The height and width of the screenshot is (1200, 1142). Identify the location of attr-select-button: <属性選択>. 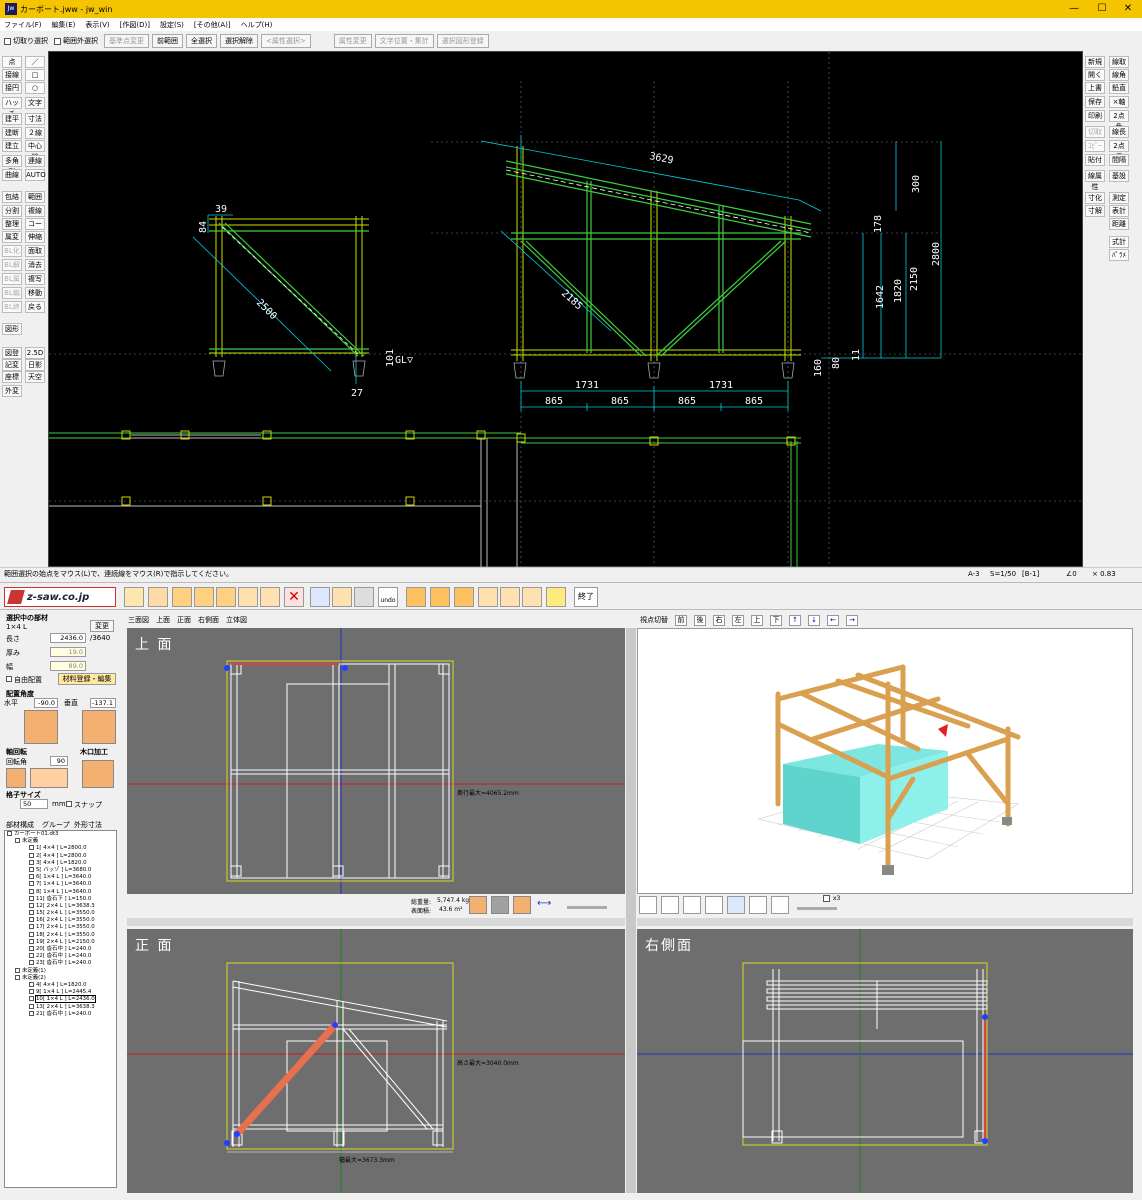
(286, 41).